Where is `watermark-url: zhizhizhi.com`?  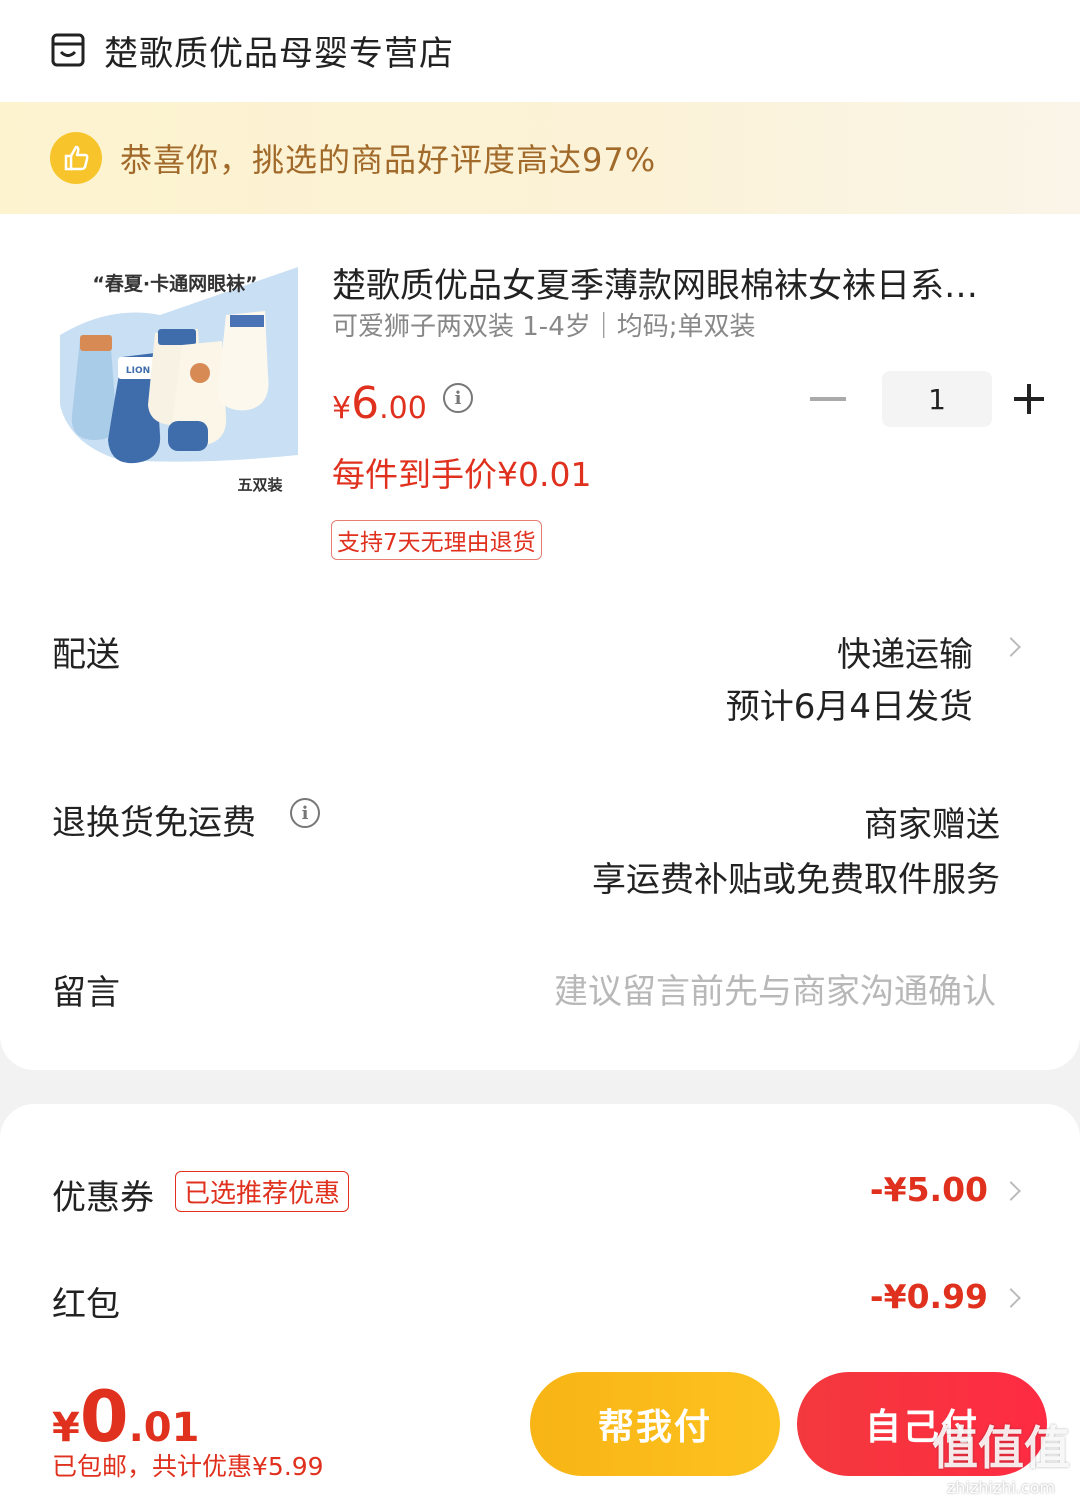 watermark-url: zhizhizhi.com is located at coordinates (1001, 1487).